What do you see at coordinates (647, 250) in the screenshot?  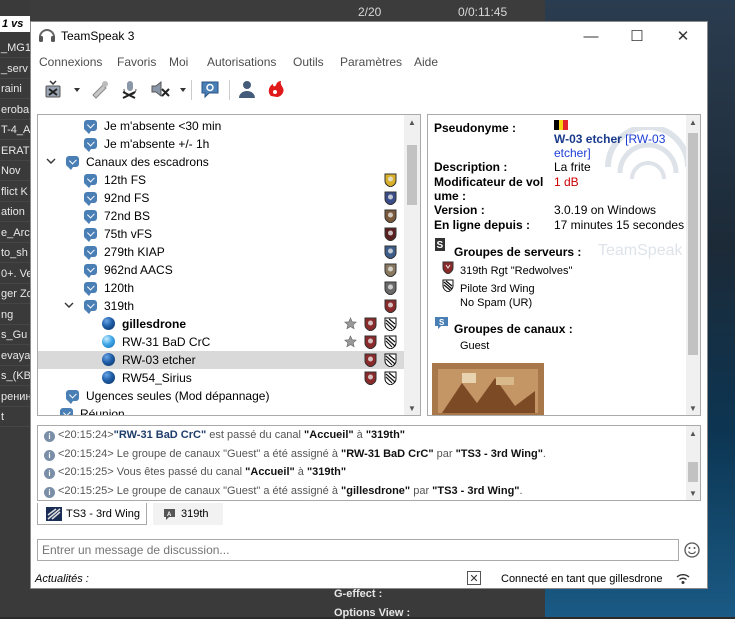 I see `svg-text: TeamSpeak 3` at bounding box center [647, 250].